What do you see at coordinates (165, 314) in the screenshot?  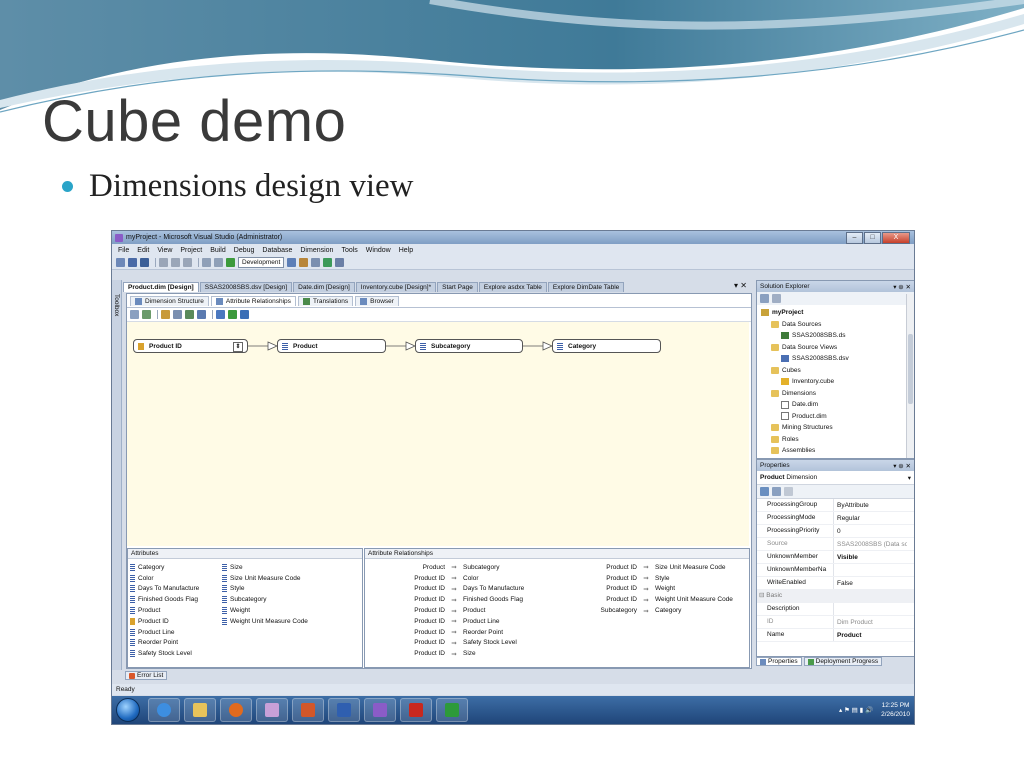 I see `new-relationship-icon` at bounding box center [165, 314].